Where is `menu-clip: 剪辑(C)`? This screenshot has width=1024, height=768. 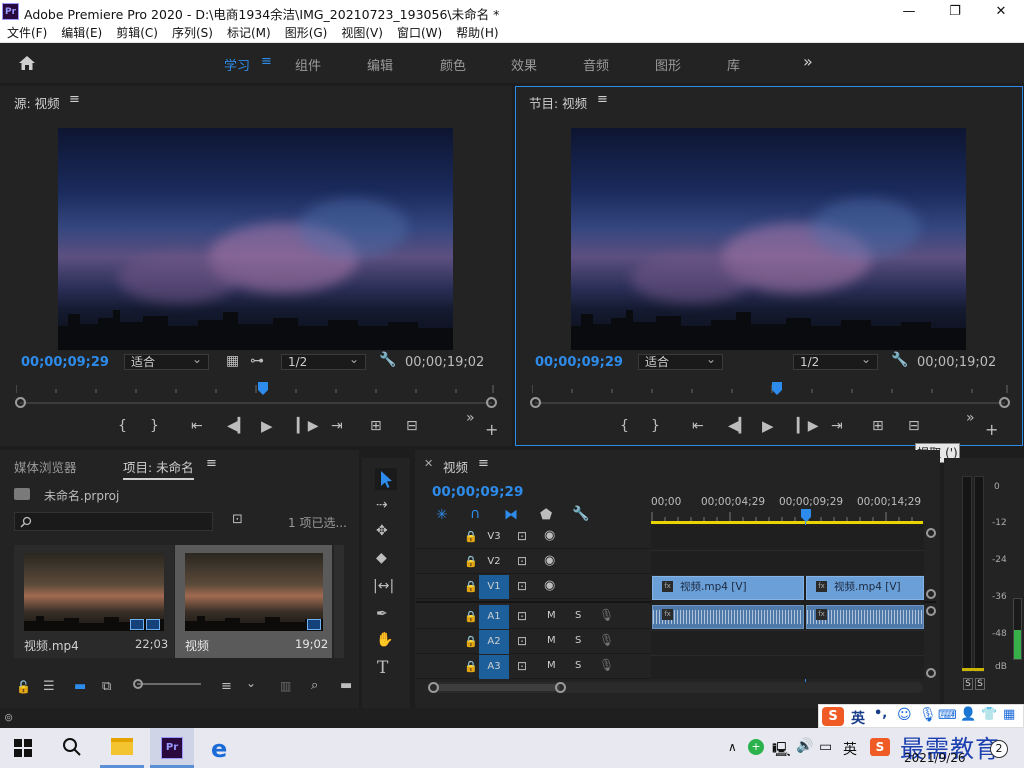 menu-clip: 剪辑(C) is located at coordinates (137, 32).